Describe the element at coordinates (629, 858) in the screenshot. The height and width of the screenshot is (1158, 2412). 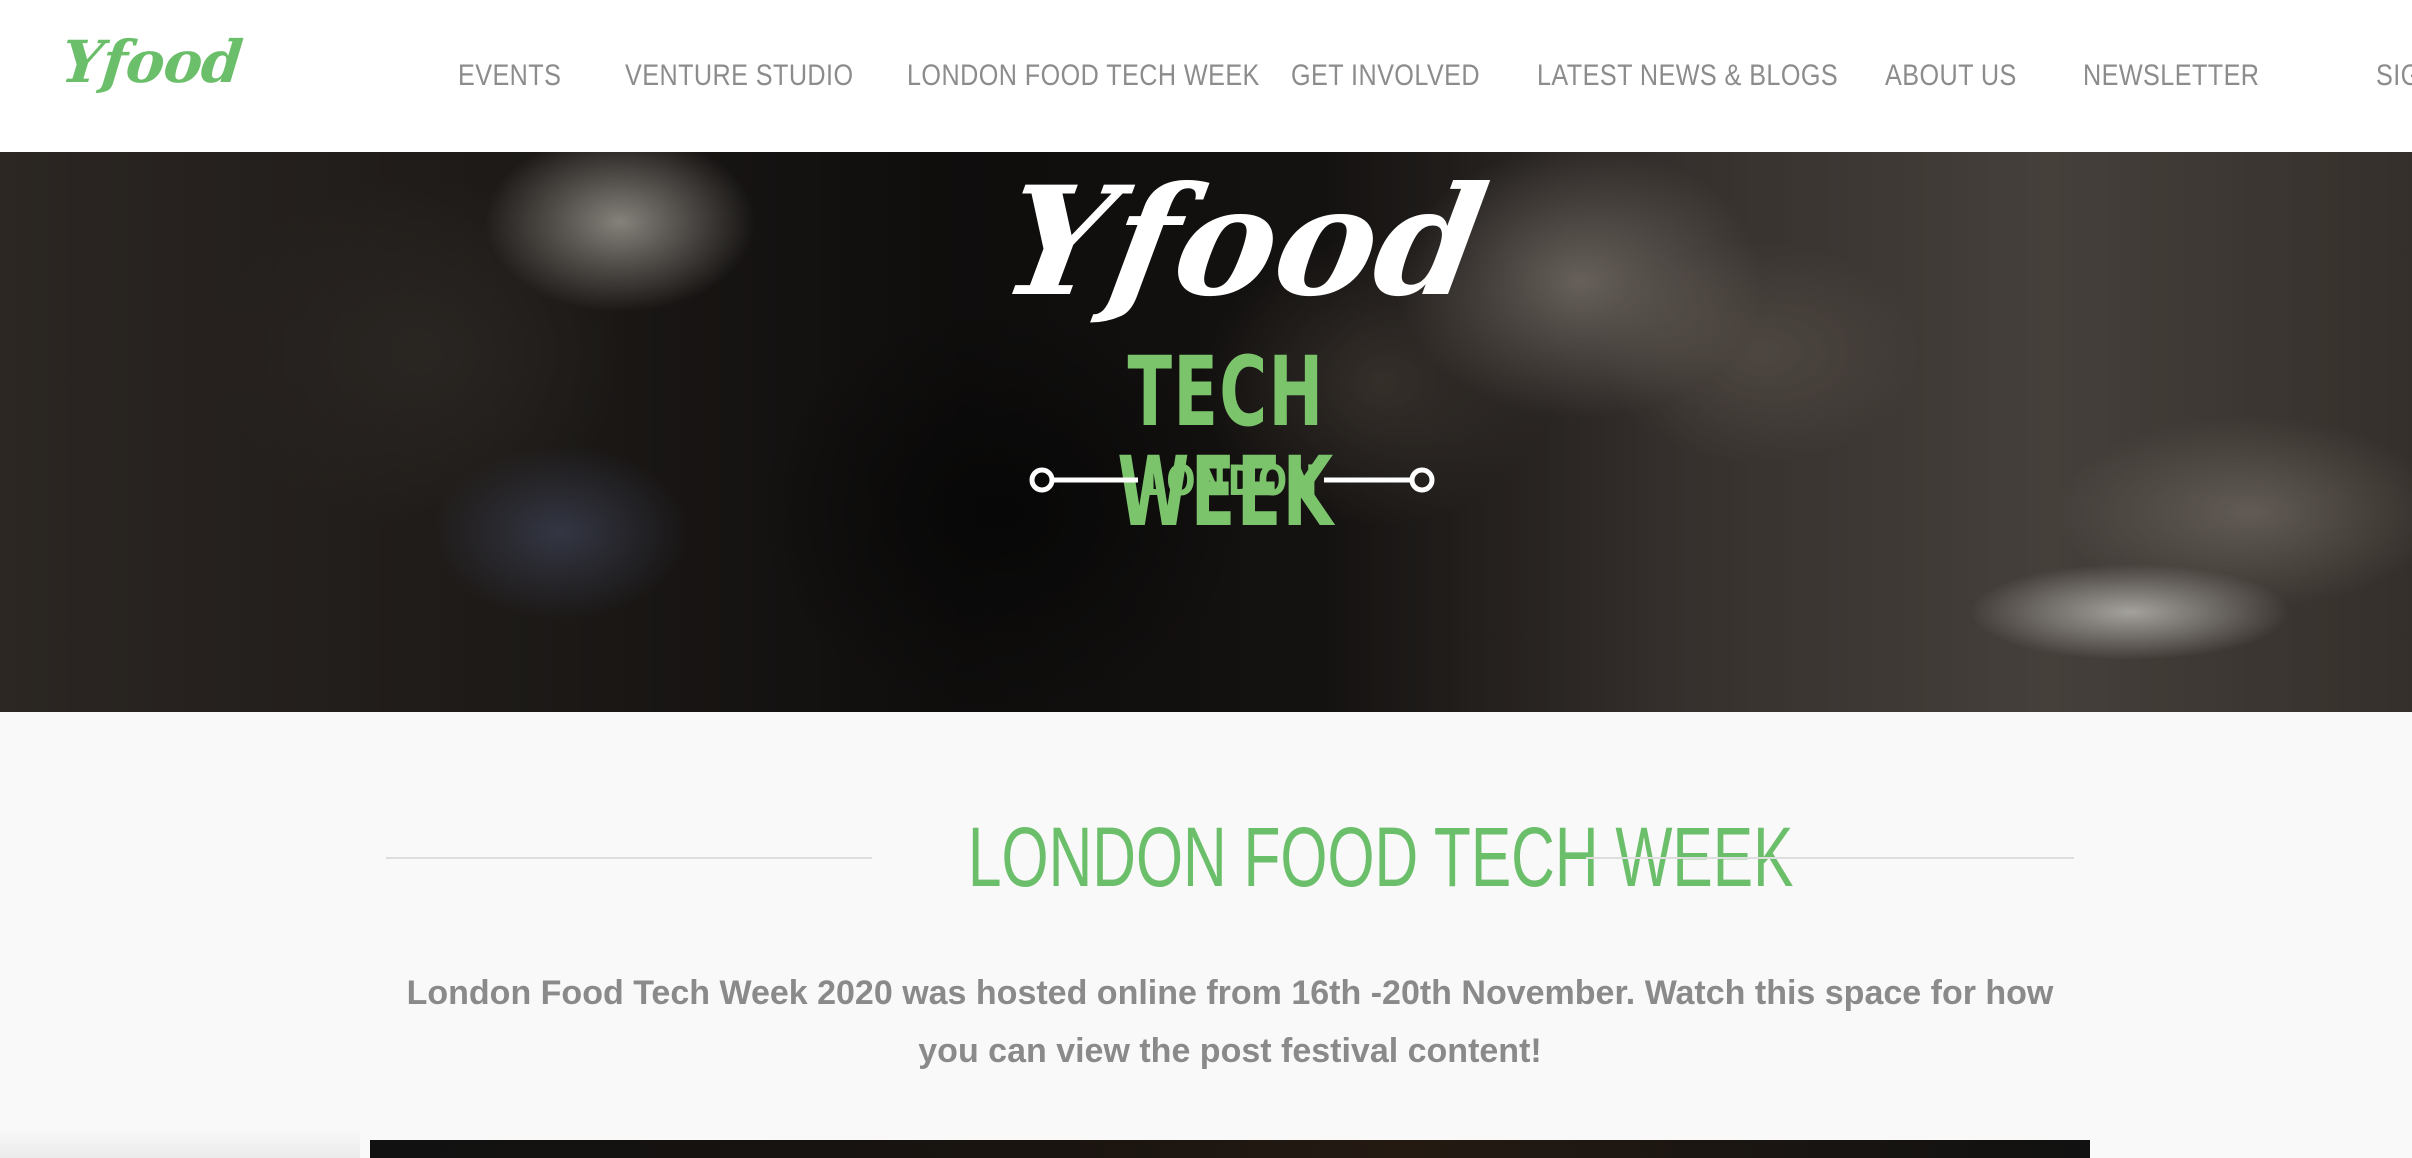
I see `heading-divider-left` at that location.